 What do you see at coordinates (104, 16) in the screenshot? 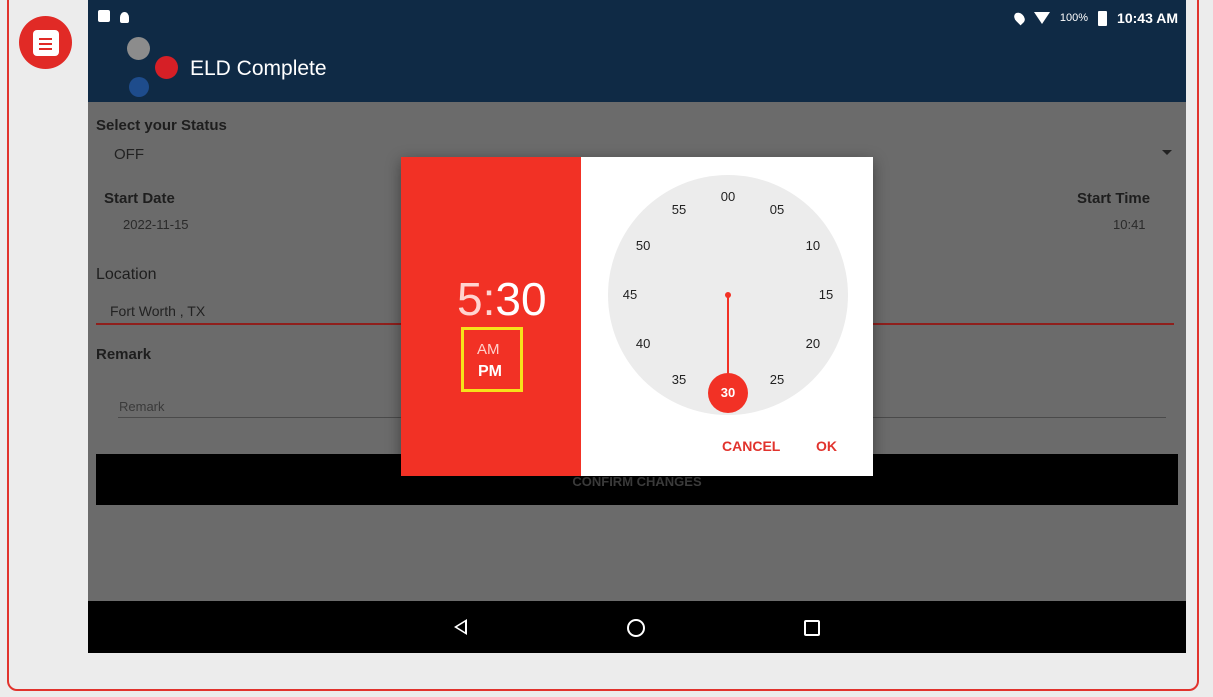
I see `notification-icon` at bounding box center [104, 16].